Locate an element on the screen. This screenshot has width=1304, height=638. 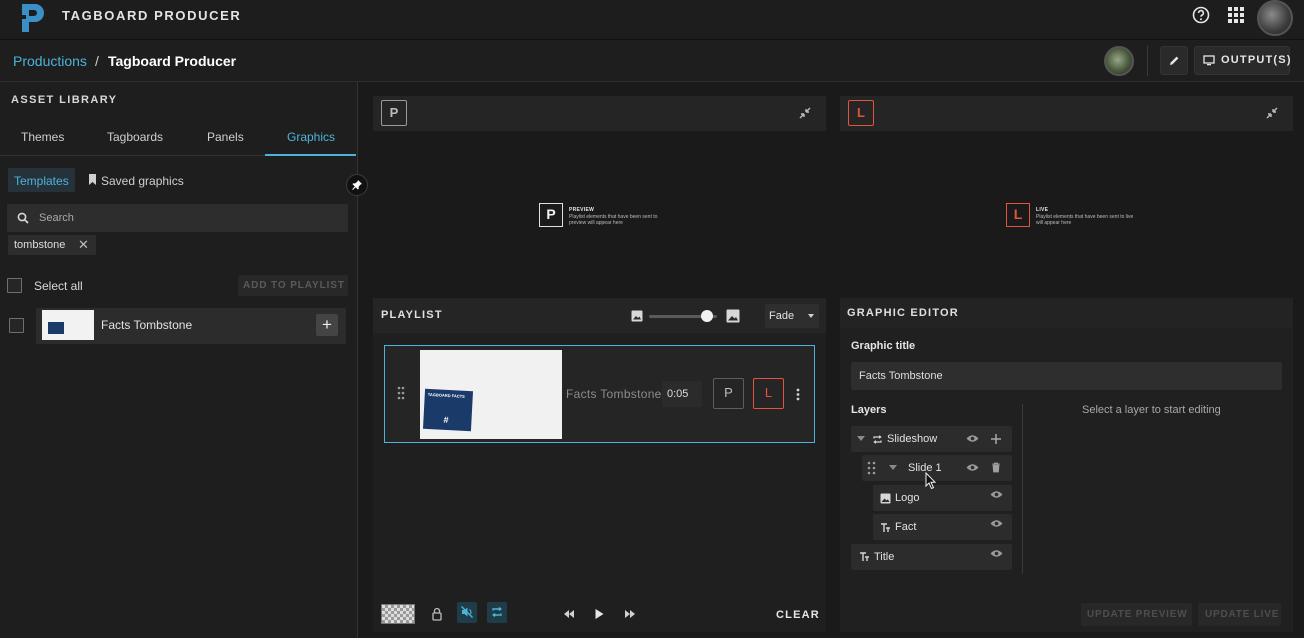
graphic-editor-header: GRAPHIC EDITOR is located at coordinates (1066, 313).